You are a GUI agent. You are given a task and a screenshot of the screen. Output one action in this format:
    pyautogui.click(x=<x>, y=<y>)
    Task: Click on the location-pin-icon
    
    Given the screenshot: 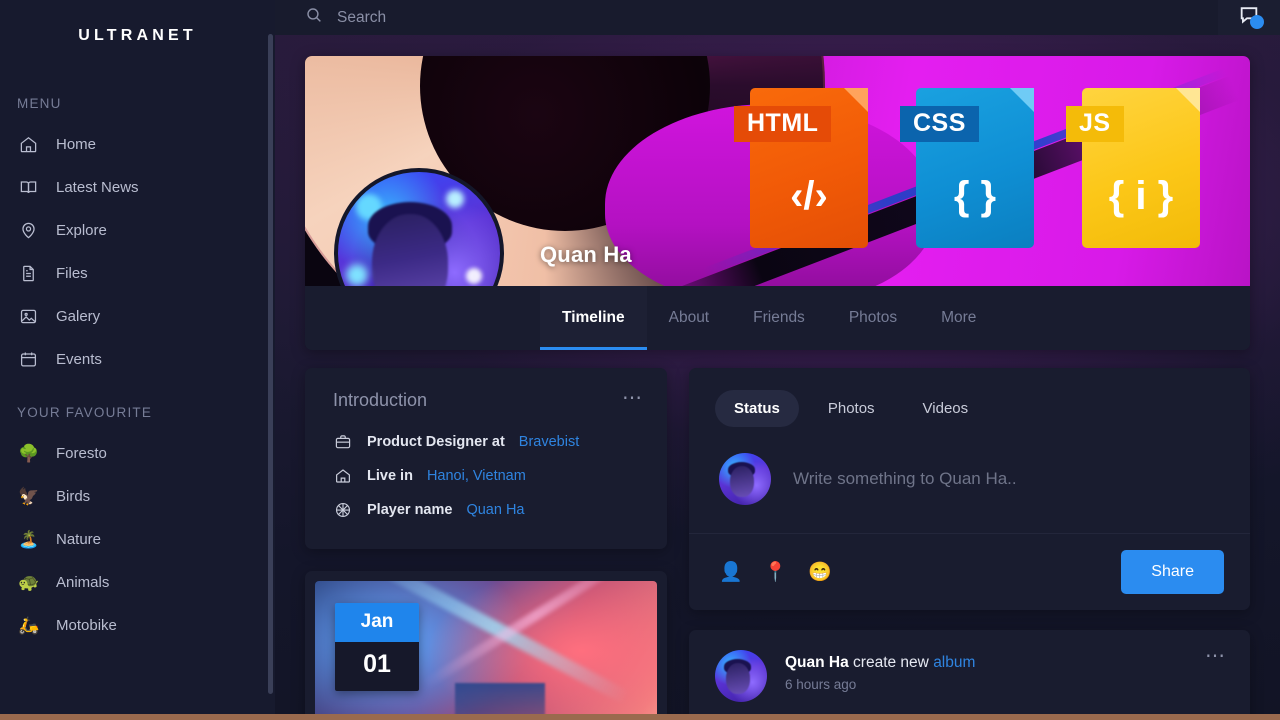 What is the action you would take?
    pyautogui.click(x=28, y=231)
    